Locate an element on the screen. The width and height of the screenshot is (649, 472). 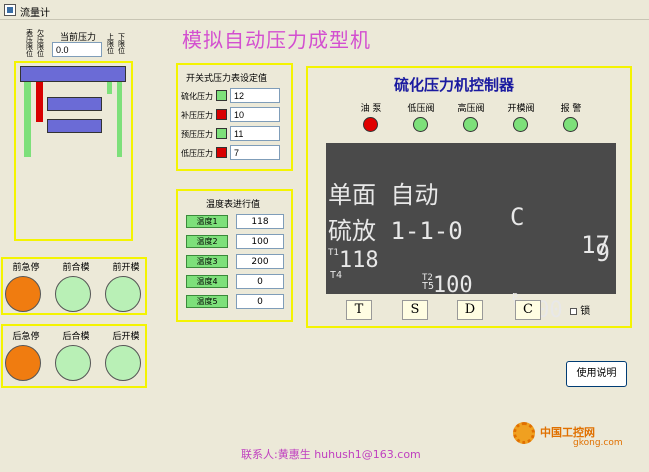
lamp-label: 报 警 is located at coordinates (571, 109).